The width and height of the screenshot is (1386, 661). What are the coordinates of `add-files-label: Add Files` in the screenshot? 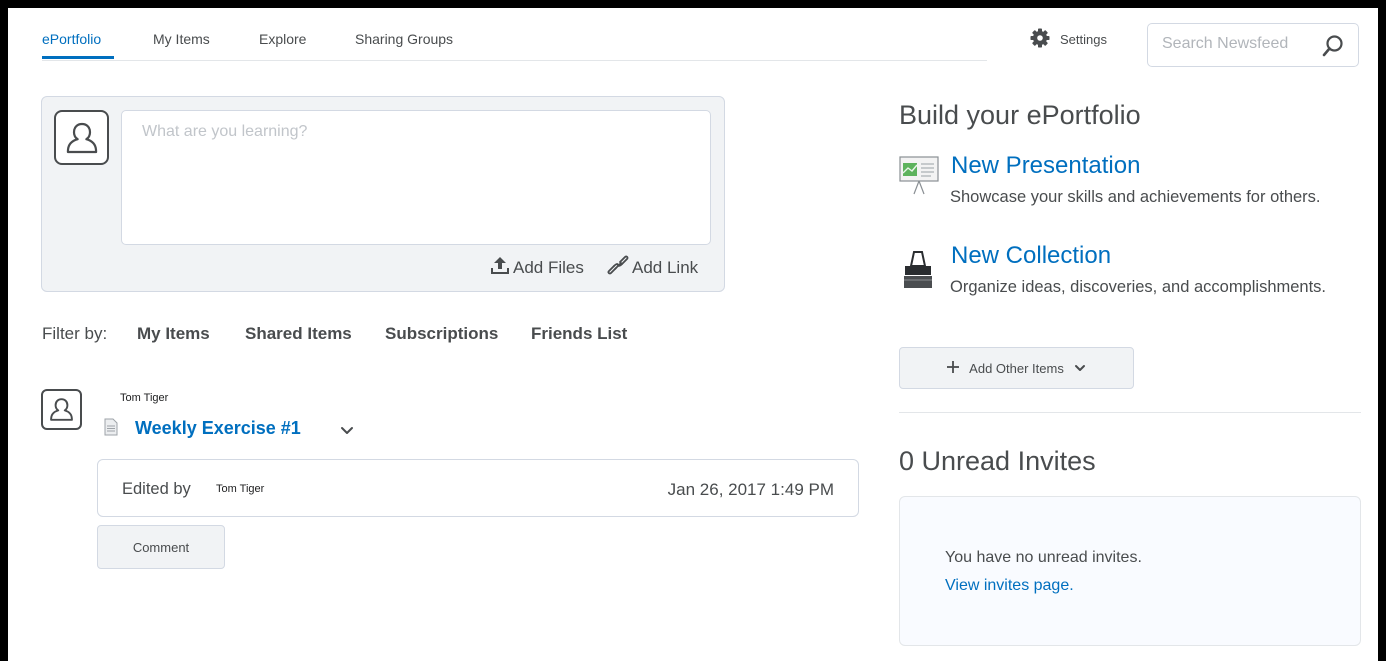 It's located at (548, 267).